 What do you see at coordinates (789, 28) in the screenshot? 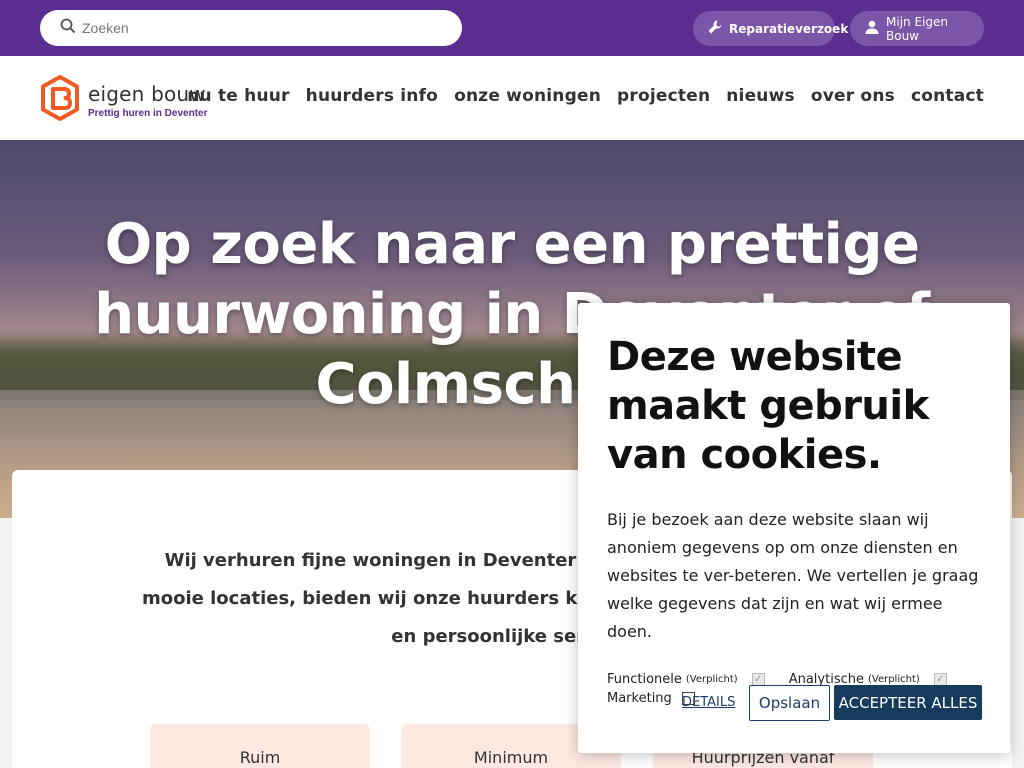
I see `repair-request-label: Reparatieverzoek` at bounding box center [789, 28].